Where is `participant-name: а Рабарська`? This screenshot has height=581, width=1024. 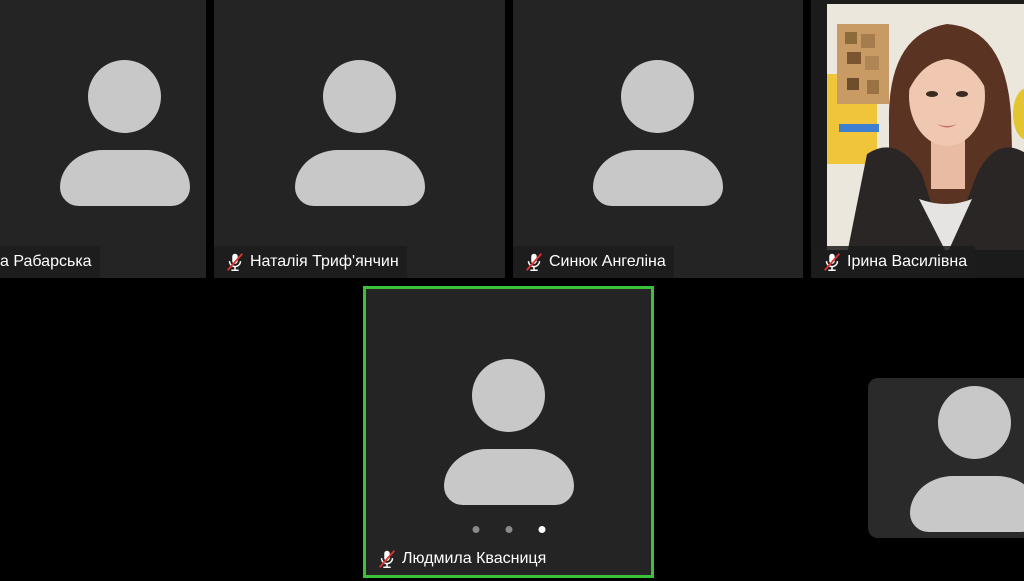 participant-name: а Рабарська is located at coordinates (46, 261).